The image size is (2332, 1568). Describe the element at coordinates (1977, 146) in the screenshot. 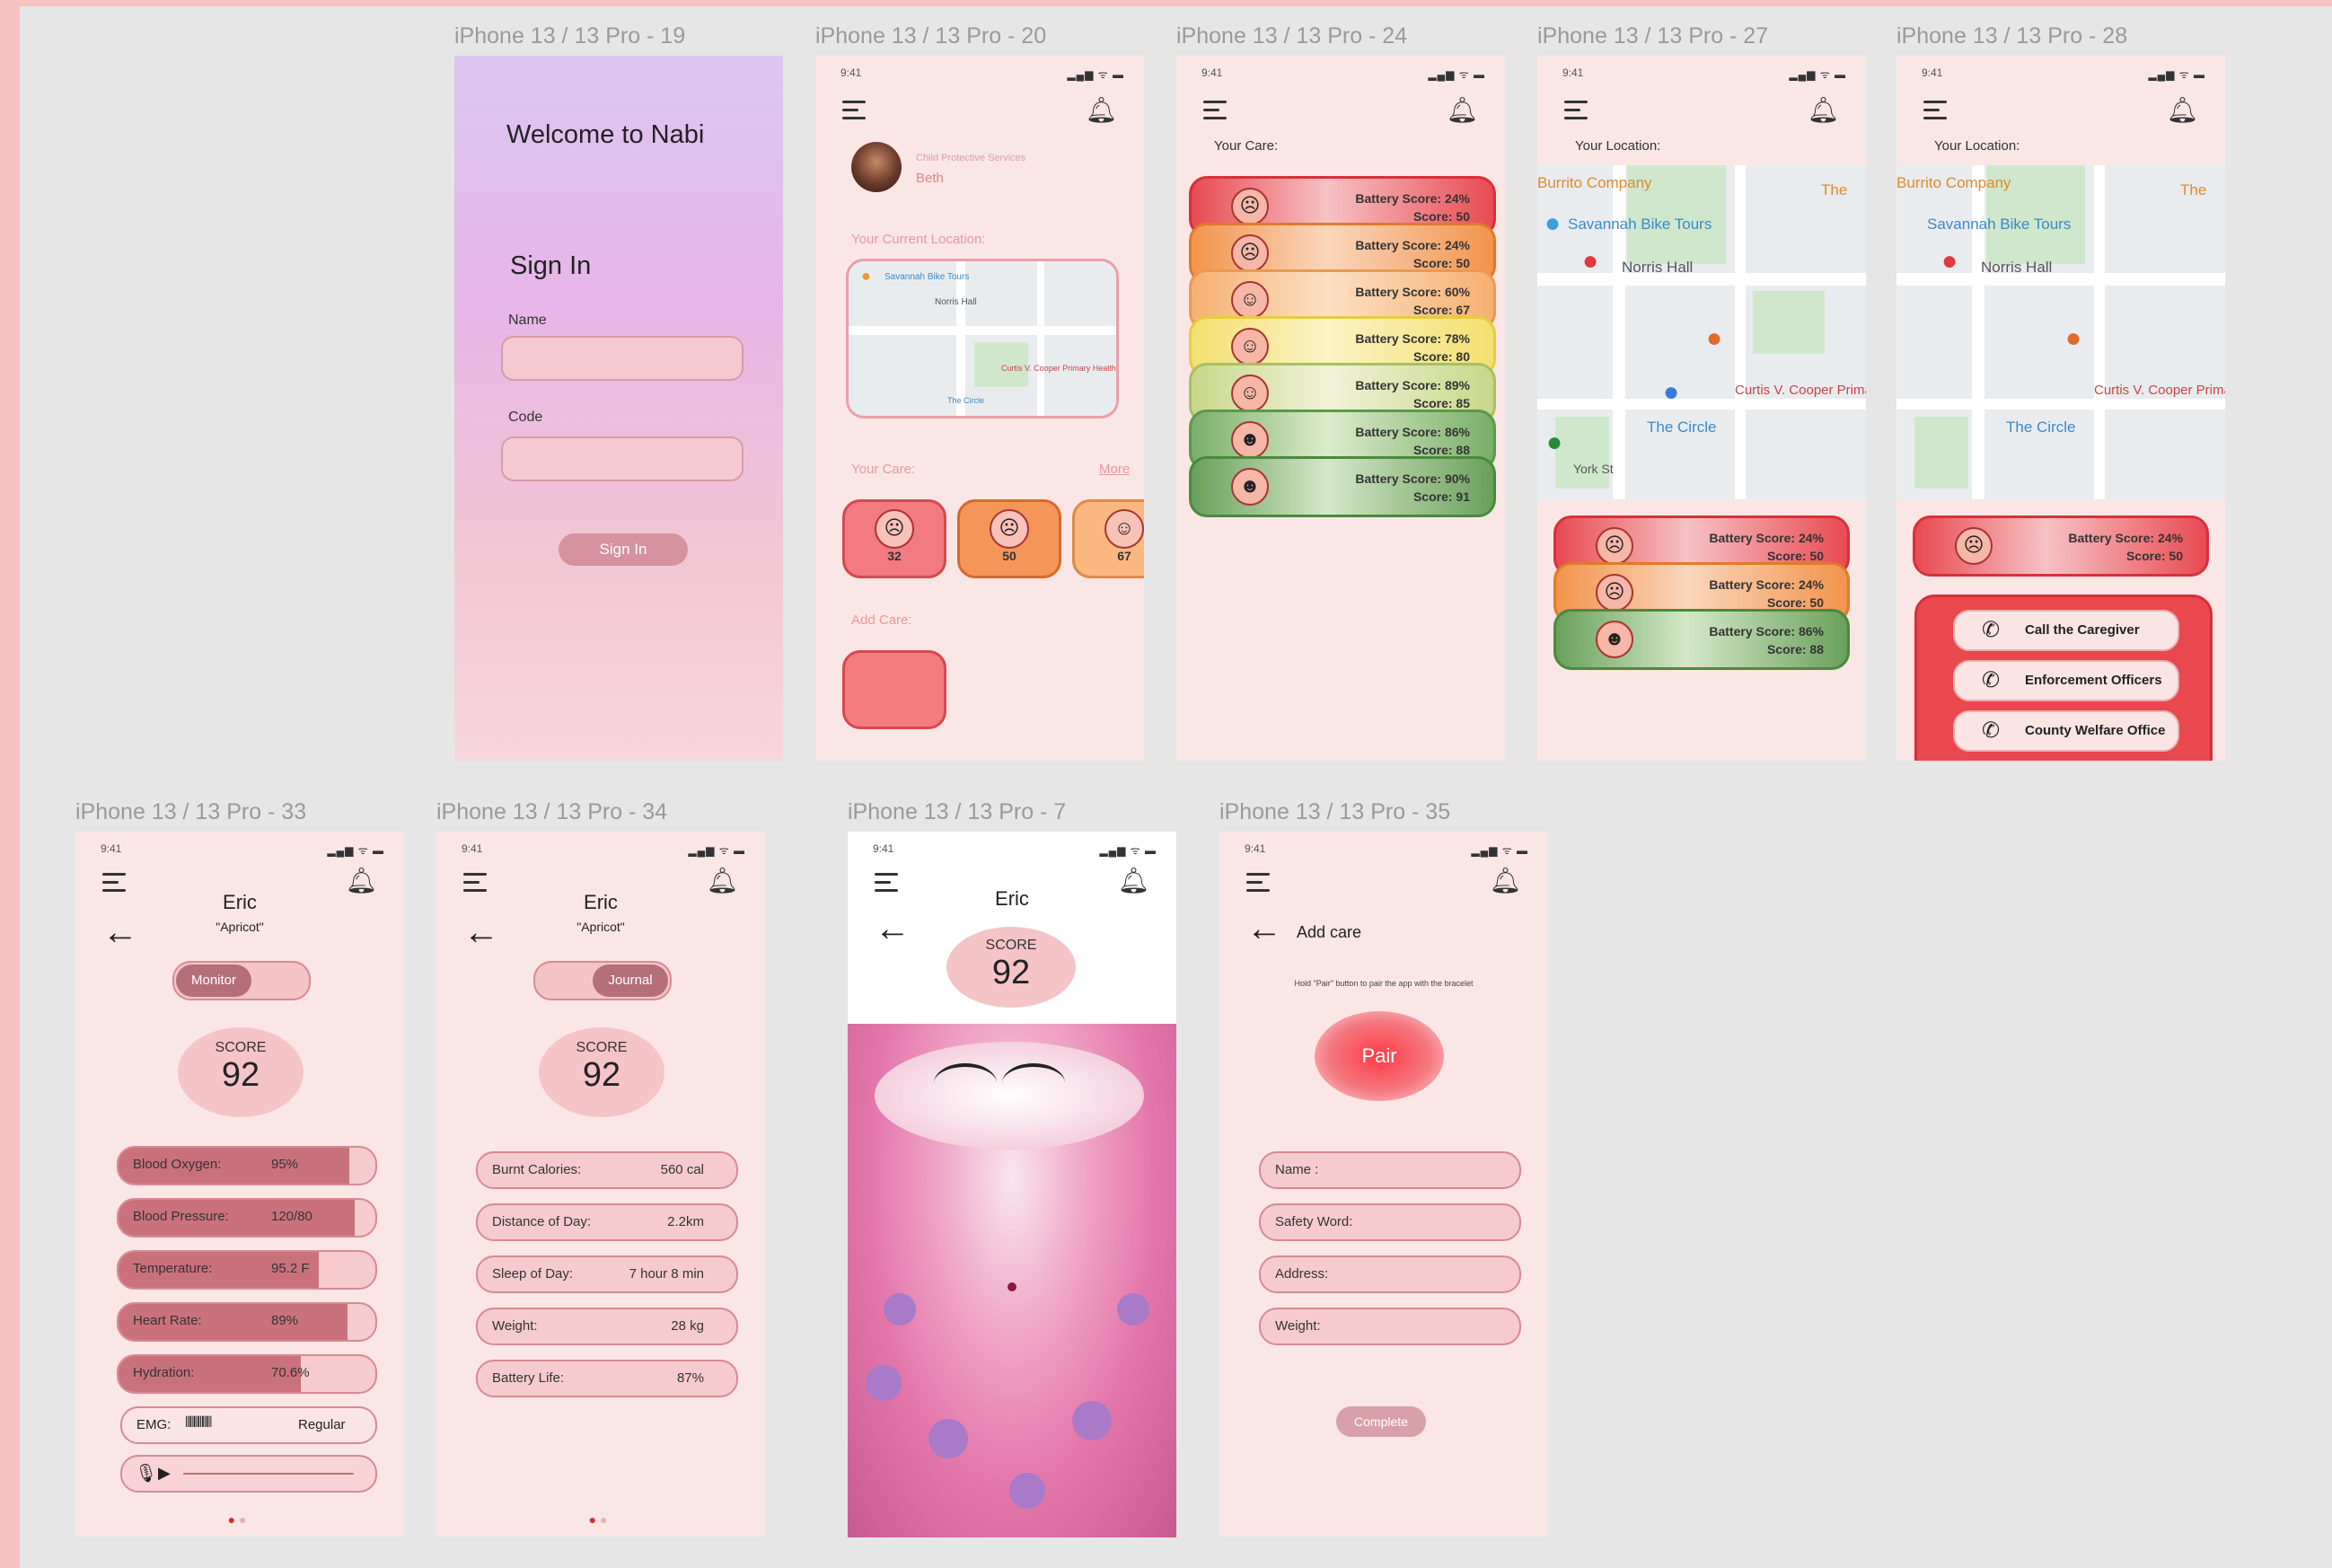

I see `location-title: Your Location:` at that location.